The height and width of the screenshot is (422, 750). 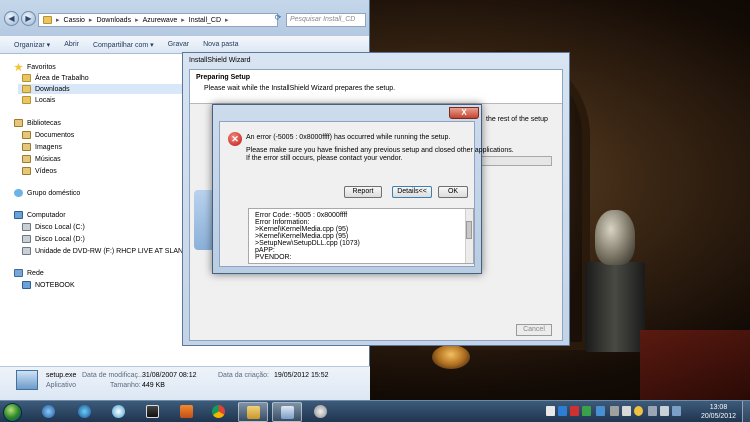 I want to click on details-button: Details<<, so click(x=412, y=192).